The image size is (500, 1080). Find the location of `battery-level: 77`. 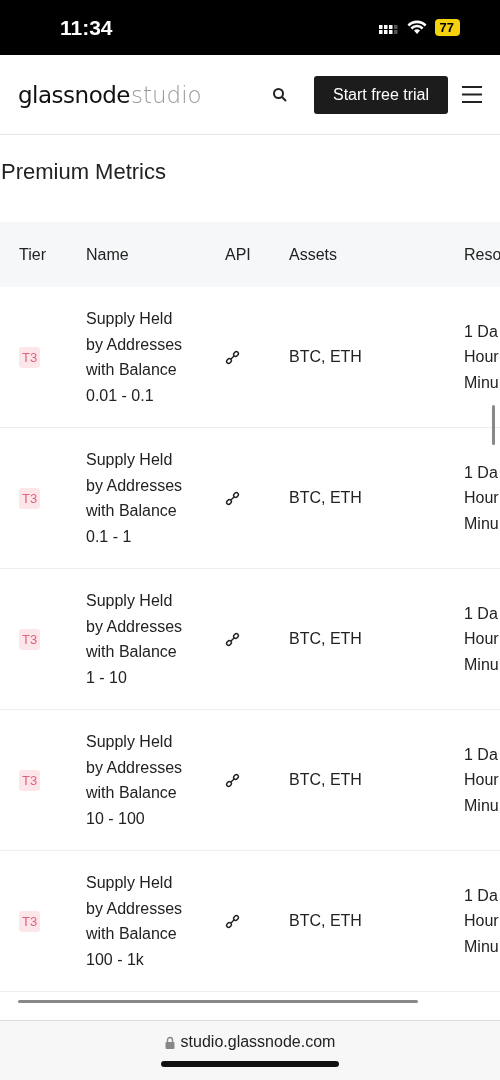

battery-level: 77 is located at coordinates (447, 27).